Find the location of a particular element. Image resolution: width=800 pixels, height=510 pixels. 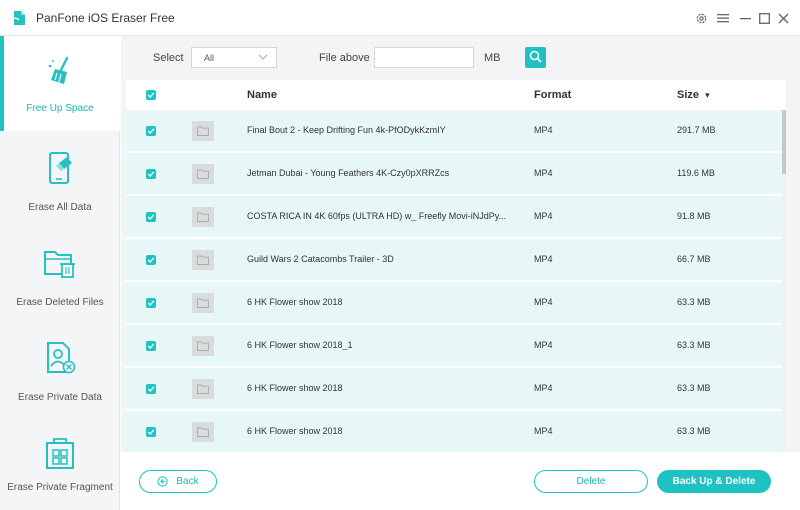

backup-delete-label: Back Up & Delete is located at coordinates (714, 481).